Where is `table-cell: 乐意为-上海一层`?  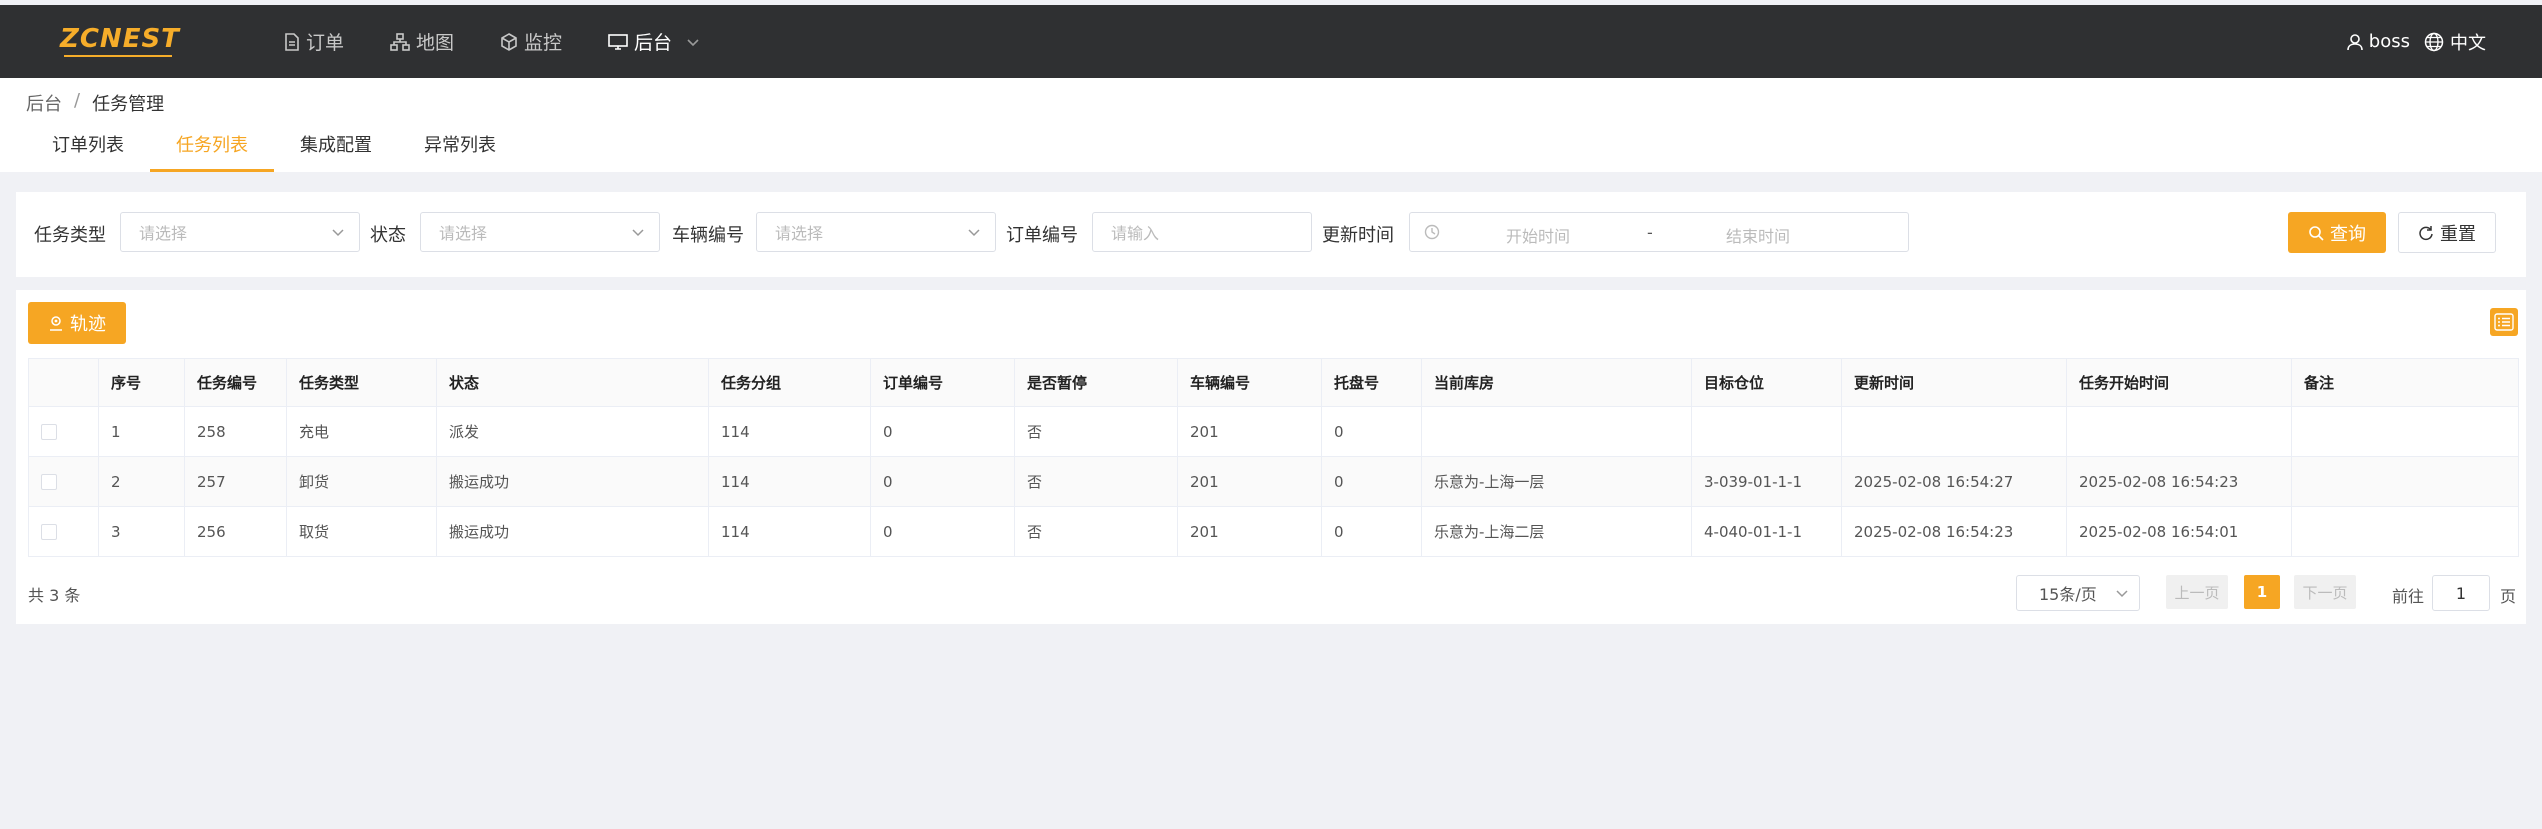
table-cell: 乐意为-上海一层 is located at coordinates (1556, 481).